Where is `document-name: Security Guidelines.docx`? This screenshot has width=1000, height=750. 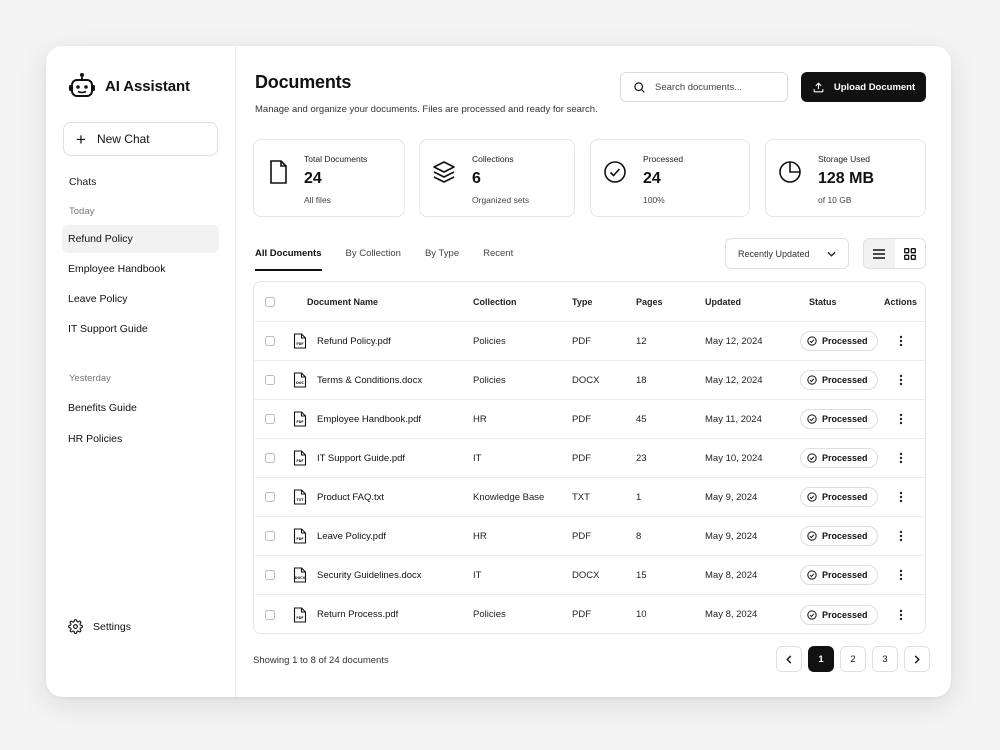 document-name: Security Guidelines.docx is located at coordinates (369, 575).